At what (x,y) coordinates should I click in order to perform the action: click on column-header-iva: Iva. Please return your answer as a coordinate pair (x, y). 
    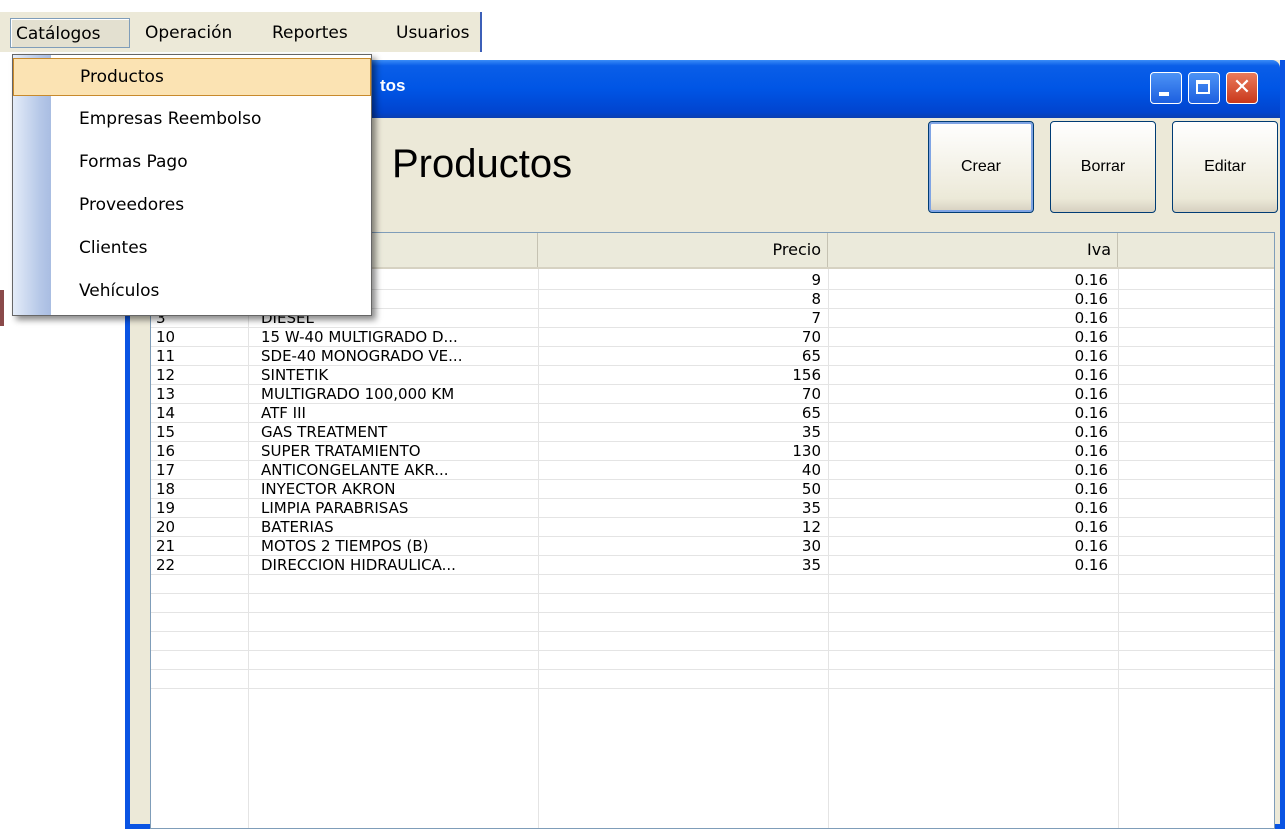
    Looking at the image, I should click on (973, 250).